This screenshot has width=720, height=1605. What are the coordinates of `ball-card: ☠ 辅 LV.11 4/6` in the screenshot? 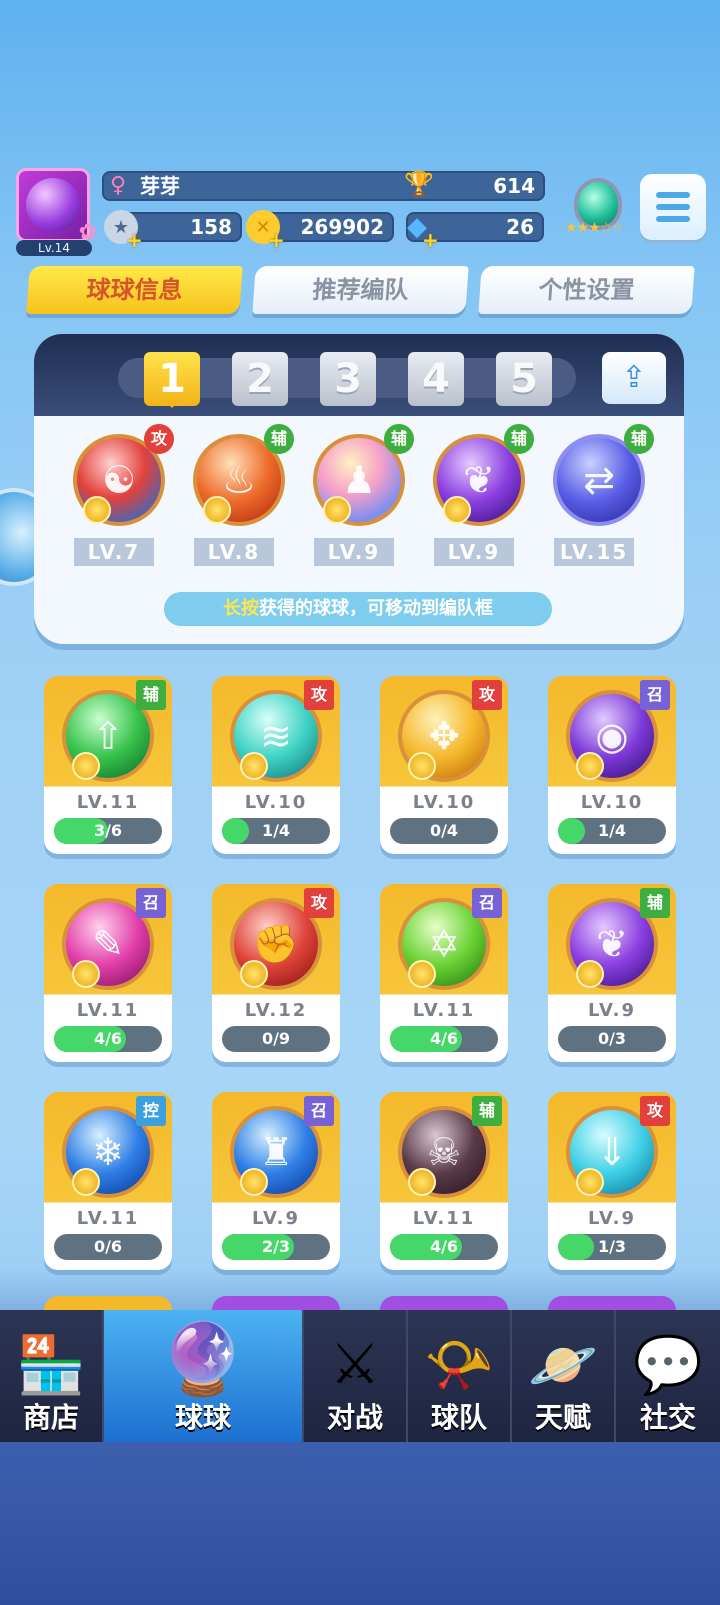 It's located at (444, 1181).